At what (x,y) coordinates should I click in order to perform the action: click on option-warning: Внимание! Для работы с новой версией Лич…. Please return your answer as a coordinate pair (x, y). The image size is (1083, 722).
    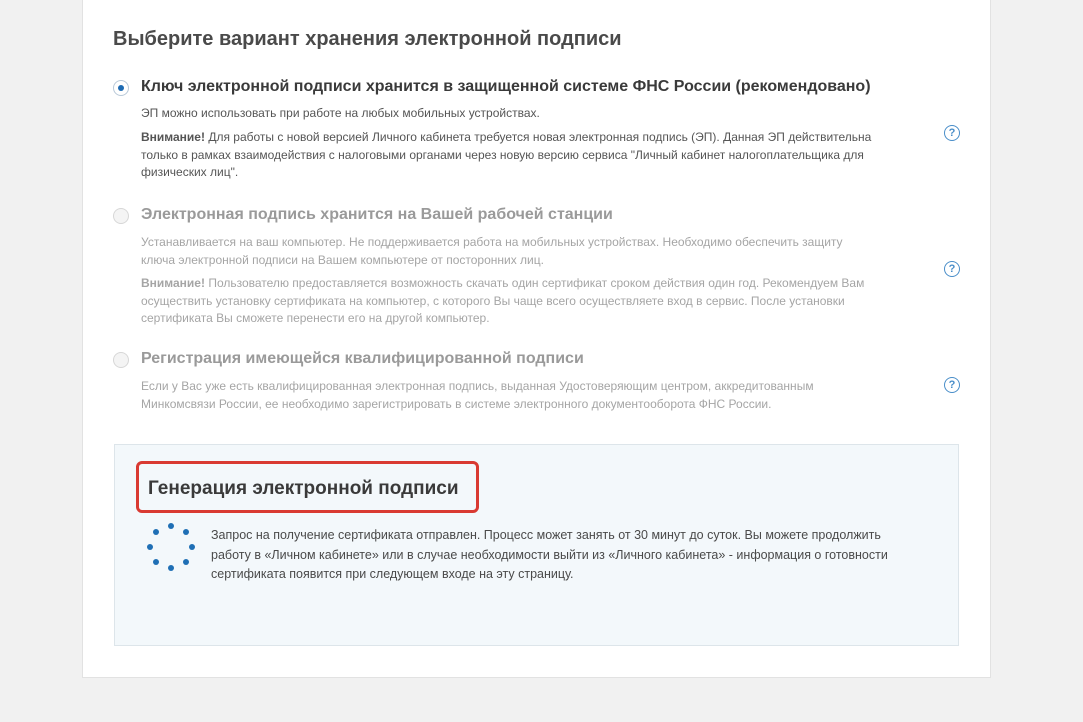
    Looking at the image, I should click on (536, 155).